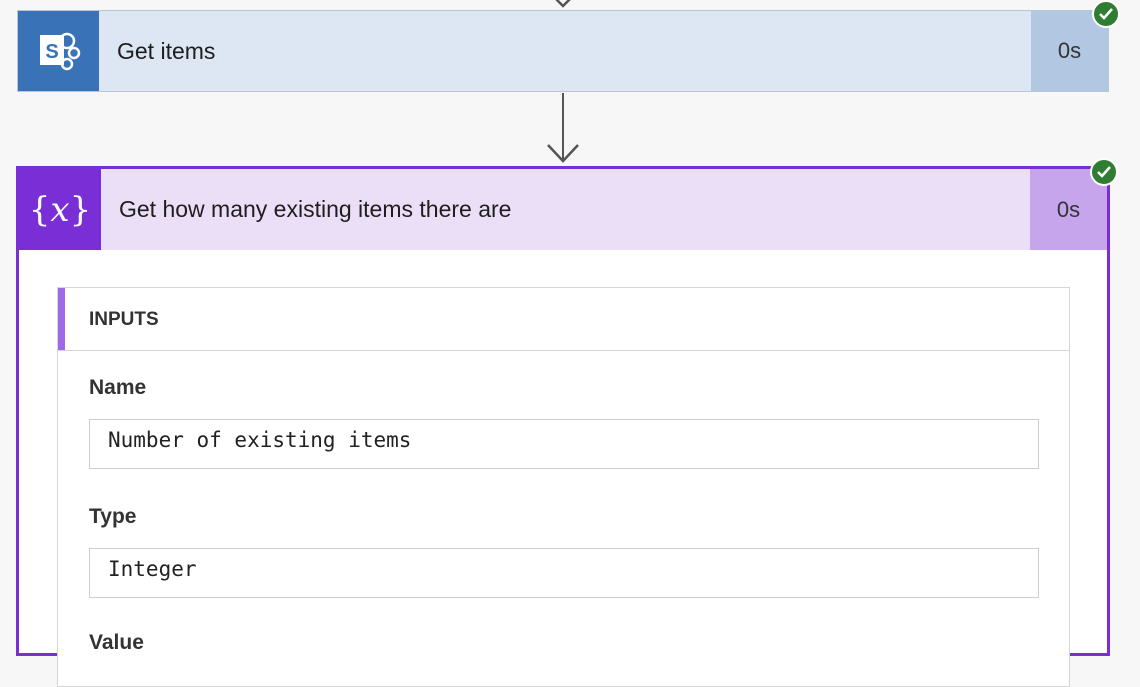 This screenshot has width=1140, height=687. What do you see at coordinates (563, 153) in the screenshot?
I see `flow-arrow-down` at bounding box center [563, 153].